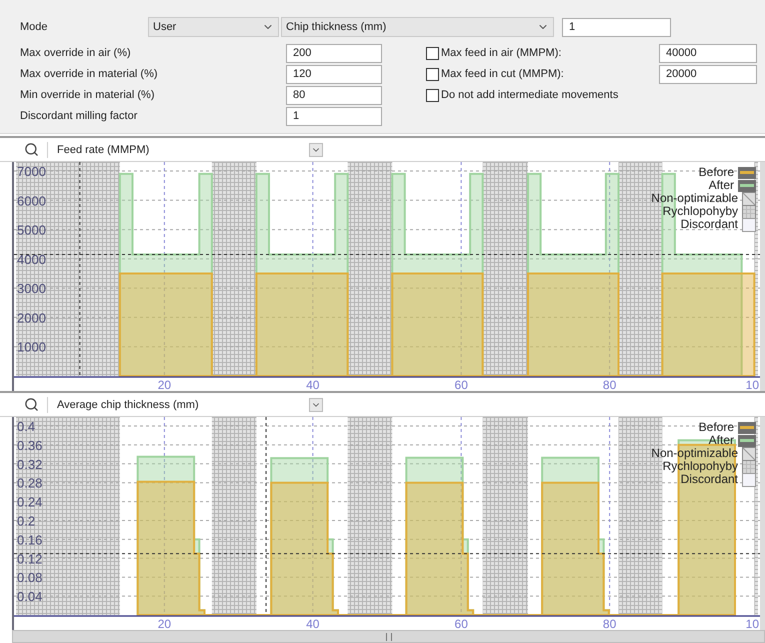  Describe the element at coordinates (88, 96) in the screenshot. I see `field-label: Min override in material (%)` at that location.